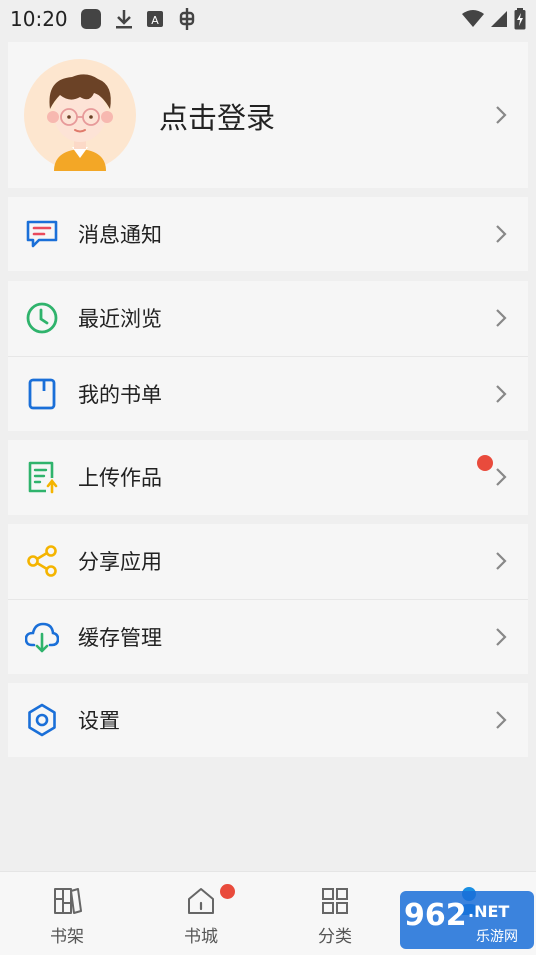 The width and height of the screenshot is (536, 955). Describe the element at coordinates (68, 901) in the screenshot. I see `bookshelf-icon` at that location.